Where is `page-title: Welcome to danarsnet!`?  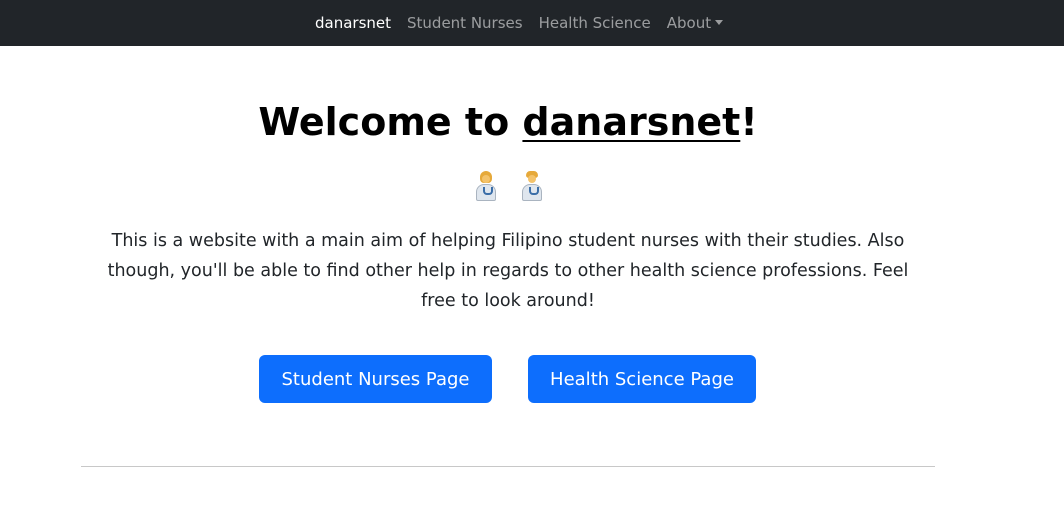
page-title: Welcome to danarsnet! is located at coordinates (508, 122).